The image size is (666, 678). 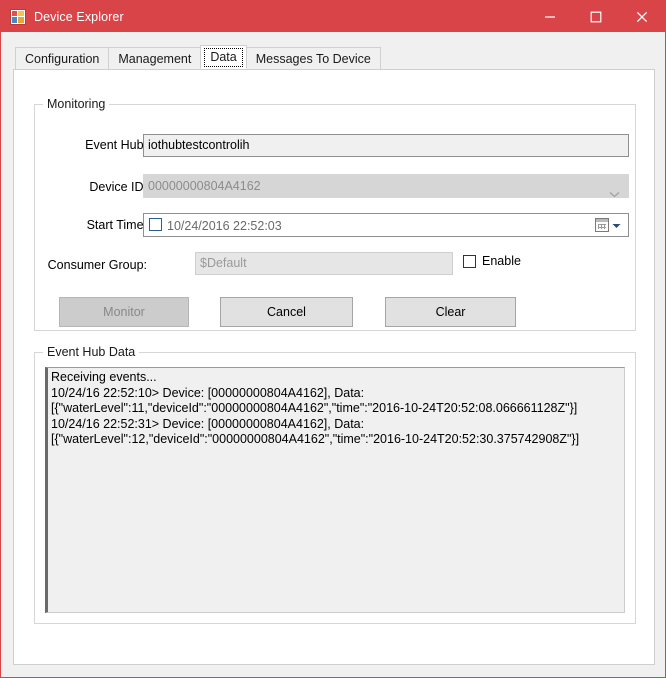 What do you see at coordinates (124, 312) in the screenshot?
I see `monitor-button: Monitor` at bounding box center [124, 312].